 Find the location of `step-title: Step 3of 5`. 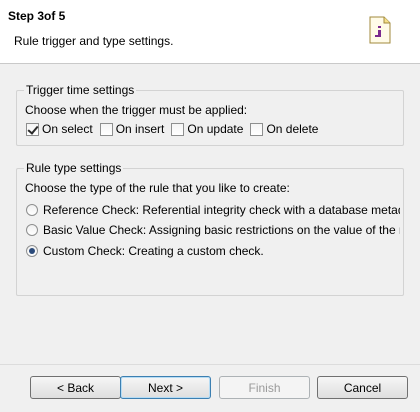

step-title: Step 3of 5 is located at coordinates (37, 16).